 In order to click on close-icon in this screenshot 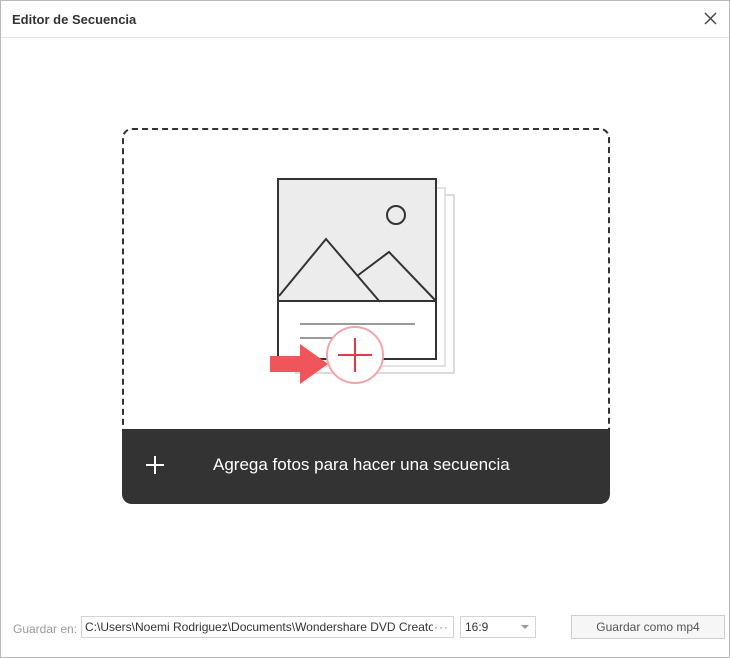, I will do `click(711, 19)`.